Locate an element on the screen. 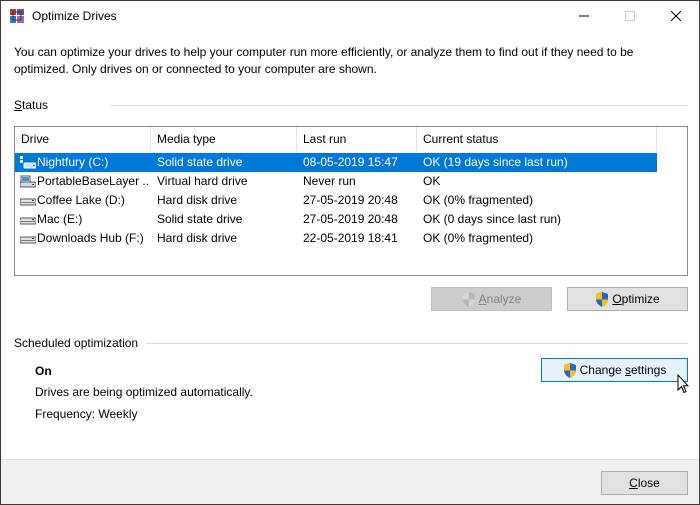 The height and width of the screenshot is (505, 700). optimize-accelerator: O is located at coordinates (617, 299).